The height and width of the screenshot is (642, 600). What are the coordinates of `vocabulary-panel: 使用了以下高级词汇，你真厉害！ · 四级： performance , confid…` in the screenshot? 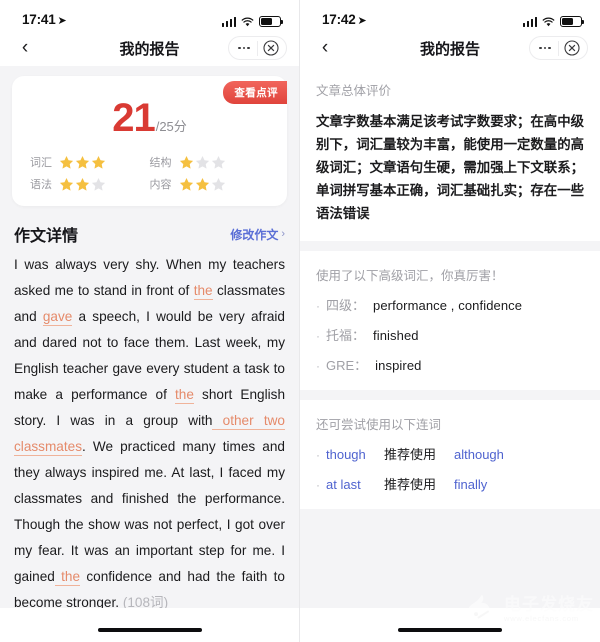 It's located at (450, 320).